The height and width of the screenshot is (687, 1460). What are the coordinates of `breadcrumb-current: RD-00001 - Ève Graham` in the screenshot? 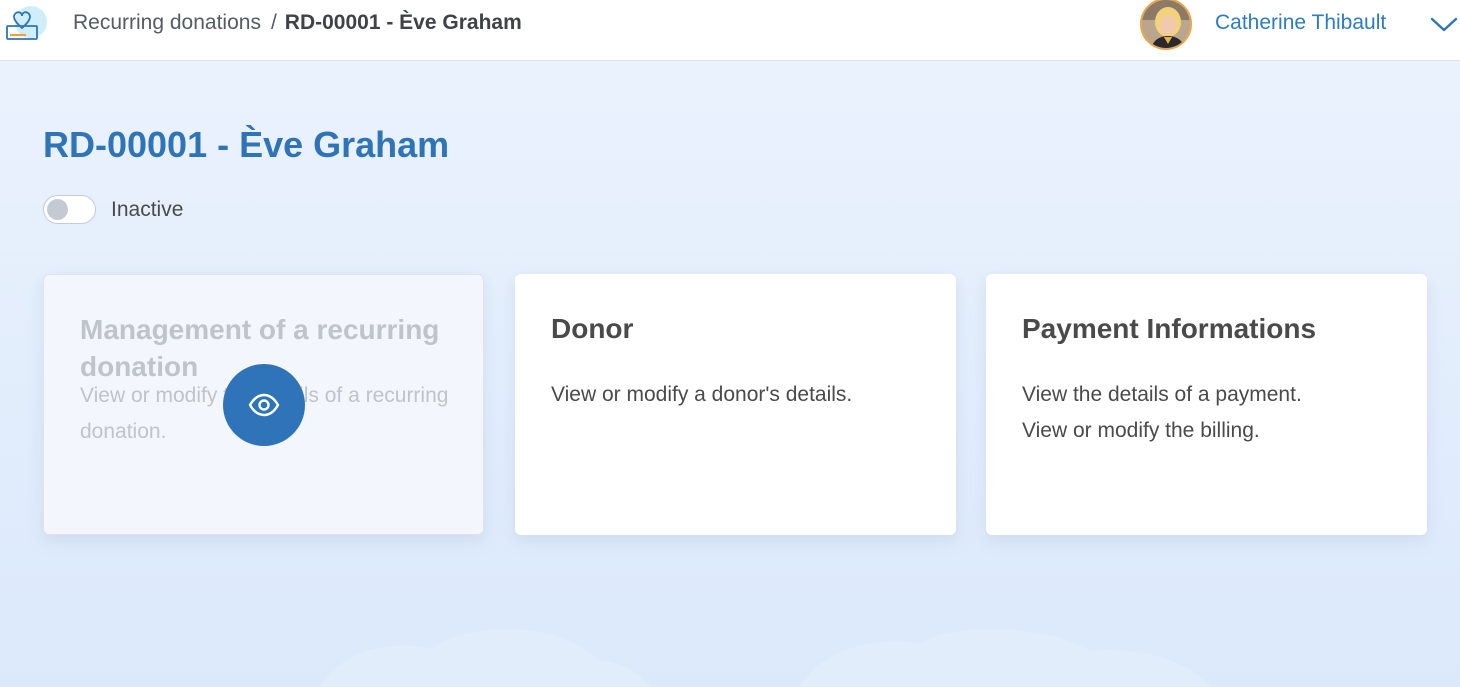 It's located at (403, 22).